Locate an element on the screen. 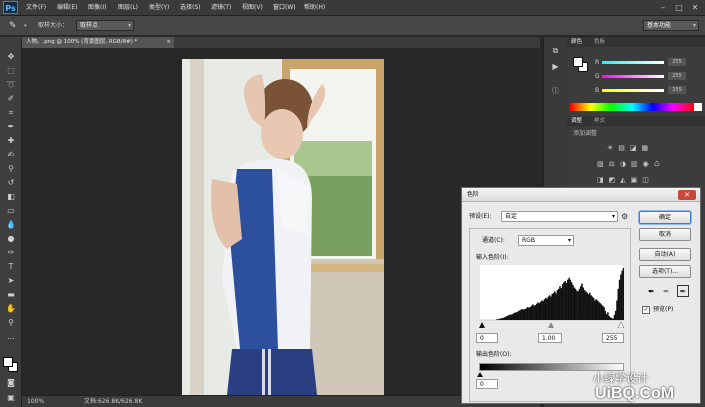 This screenshot has width=705, height=407. eyedropper-icon: ✒ is located at coordinates (11, 126).